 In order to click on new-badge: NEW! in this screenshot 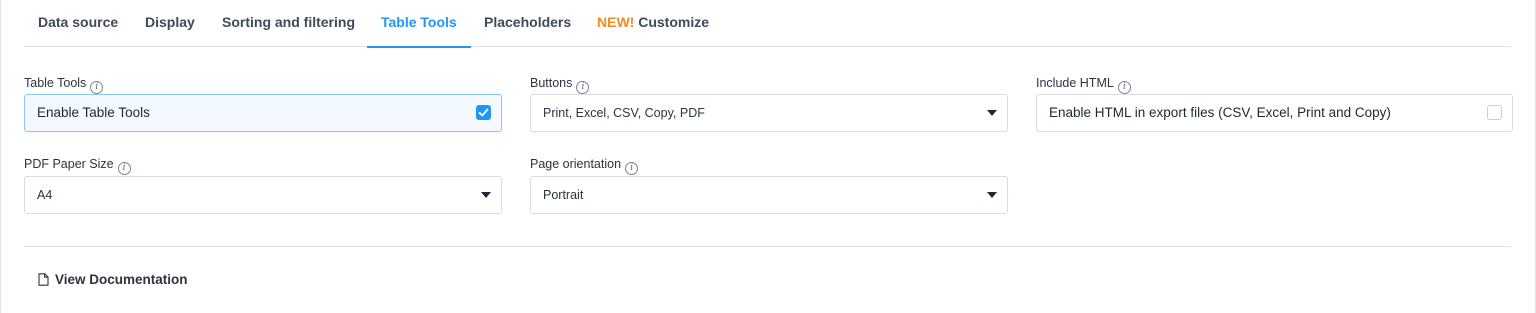, I will do `click(616, 22)`.